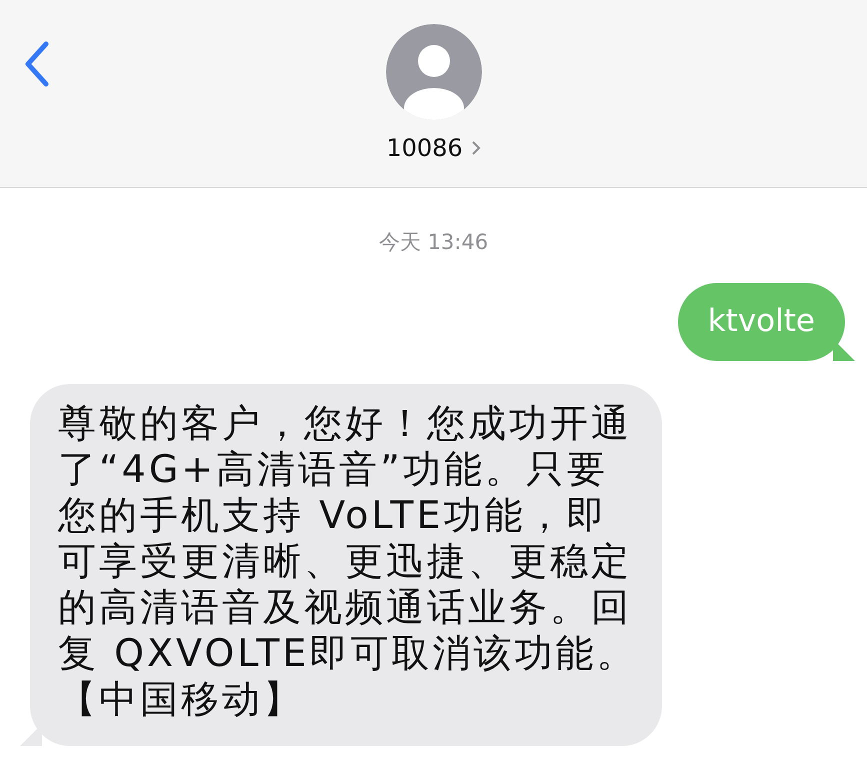 The image size is (867, 776). I want to click on timestamp: 今天 13:46, so click(434, 242).